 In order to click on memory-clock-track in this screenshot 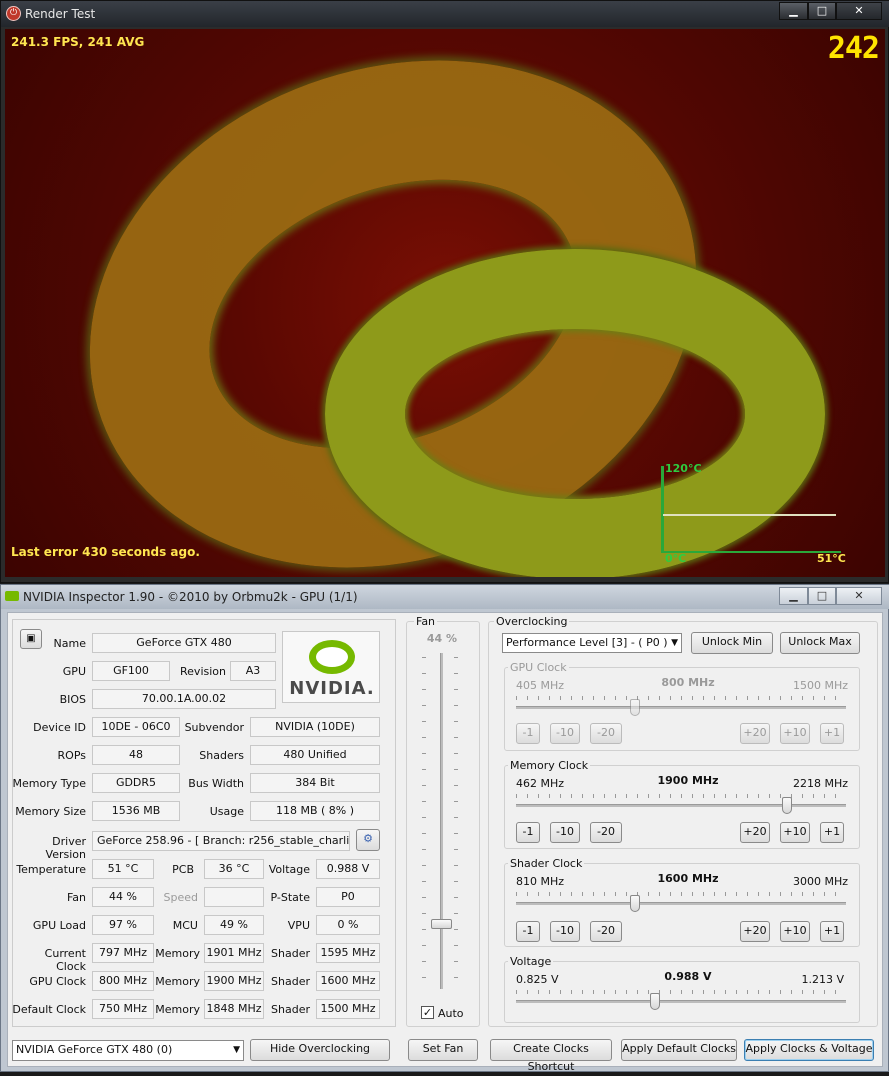, I will do `click(681, 805)`.